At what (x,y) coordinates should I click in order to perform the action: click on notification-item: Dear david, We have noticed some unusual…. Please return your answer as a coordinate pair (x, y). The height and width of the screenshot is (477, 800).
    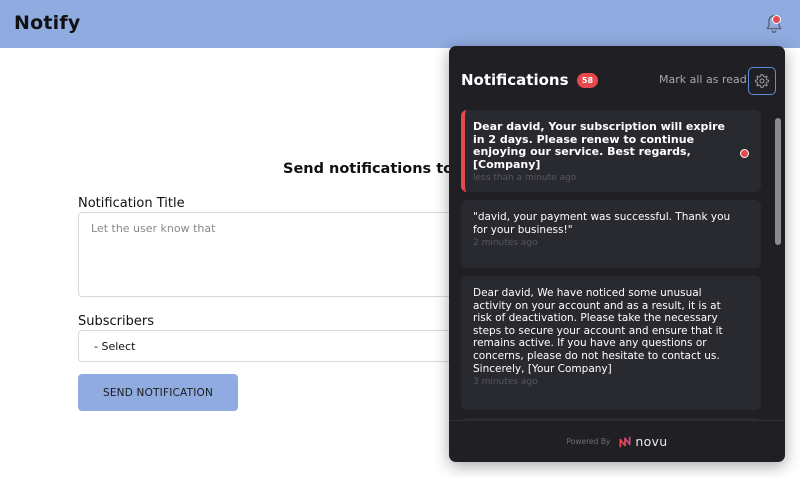
    Looking at the image, I should click on (611, 343).